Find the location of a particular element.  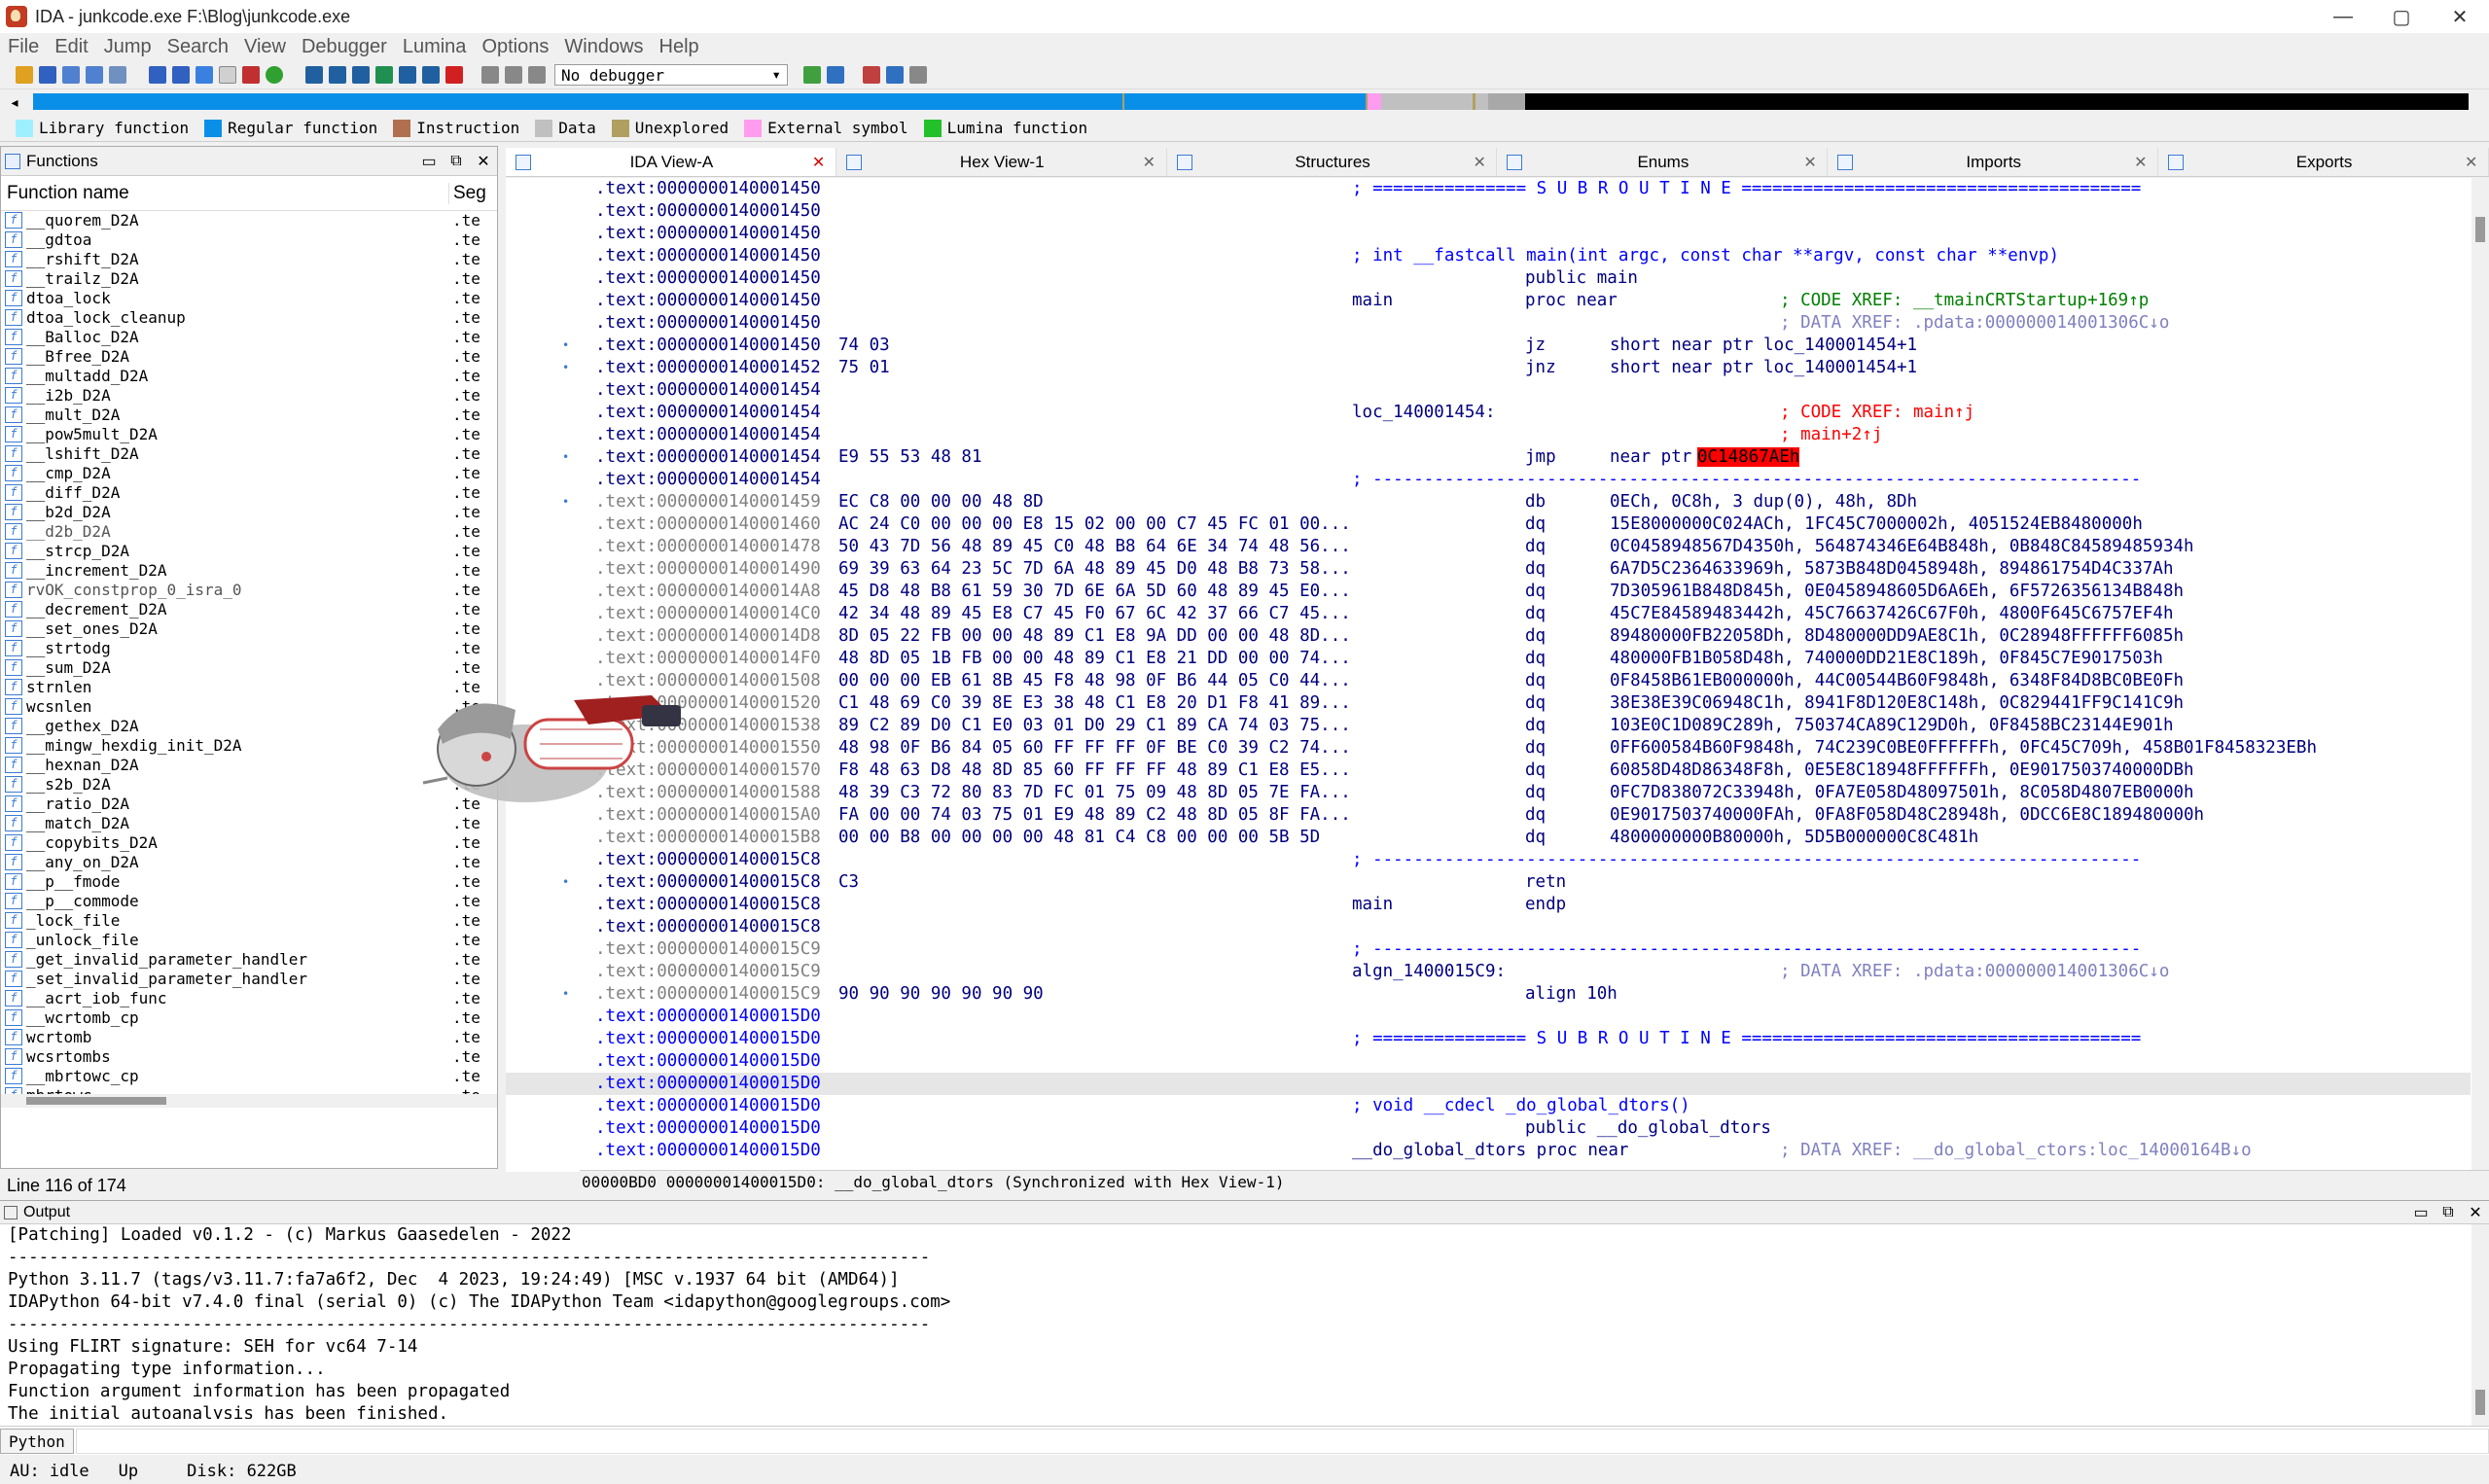

menu-jump: Jump is located at coordinates (128, 47).